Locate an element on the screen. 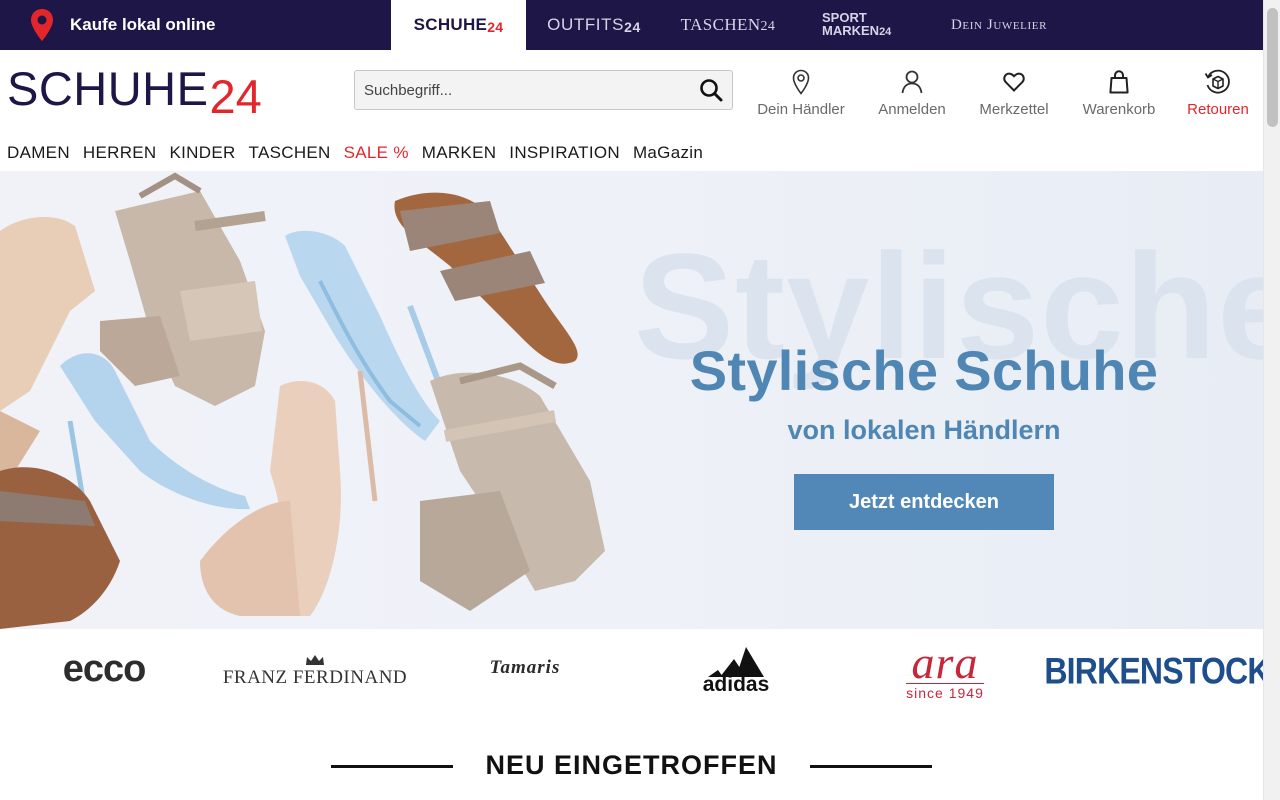  heart-icon is located at coordinates (1014, 82).